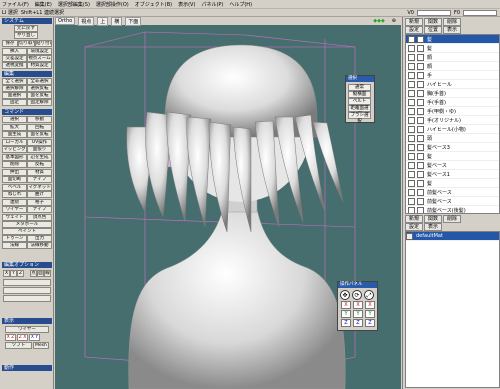 The height and width of the screenshot is (389, 500). I want to click on view-zx-button: Z X, so click(22, 337).